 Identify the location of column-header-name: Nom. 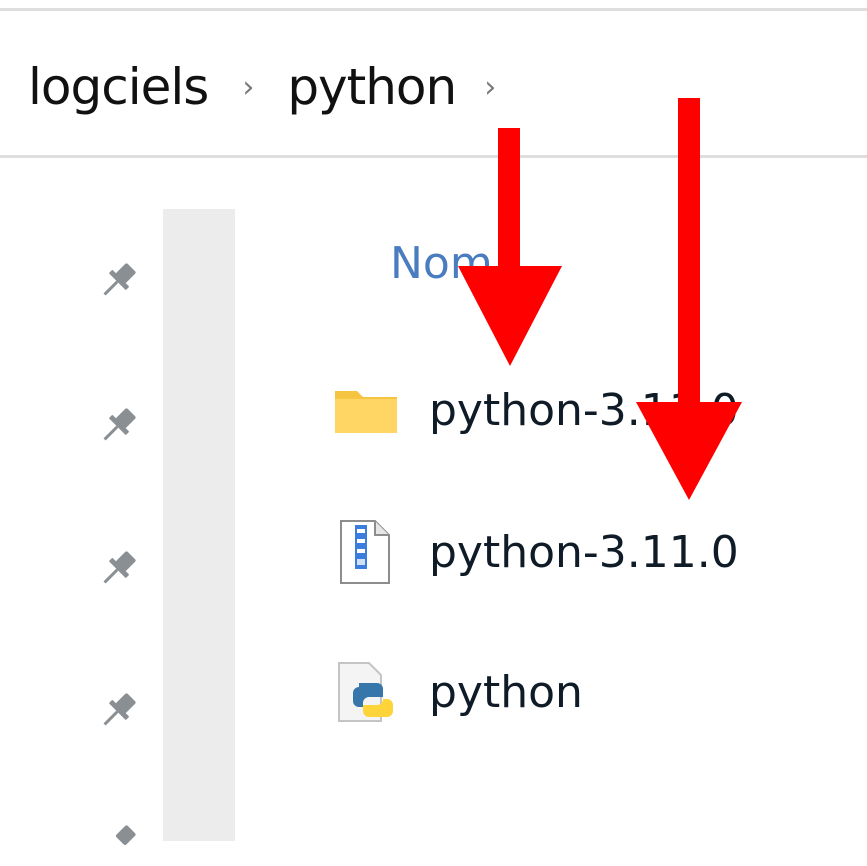
(441, 263).